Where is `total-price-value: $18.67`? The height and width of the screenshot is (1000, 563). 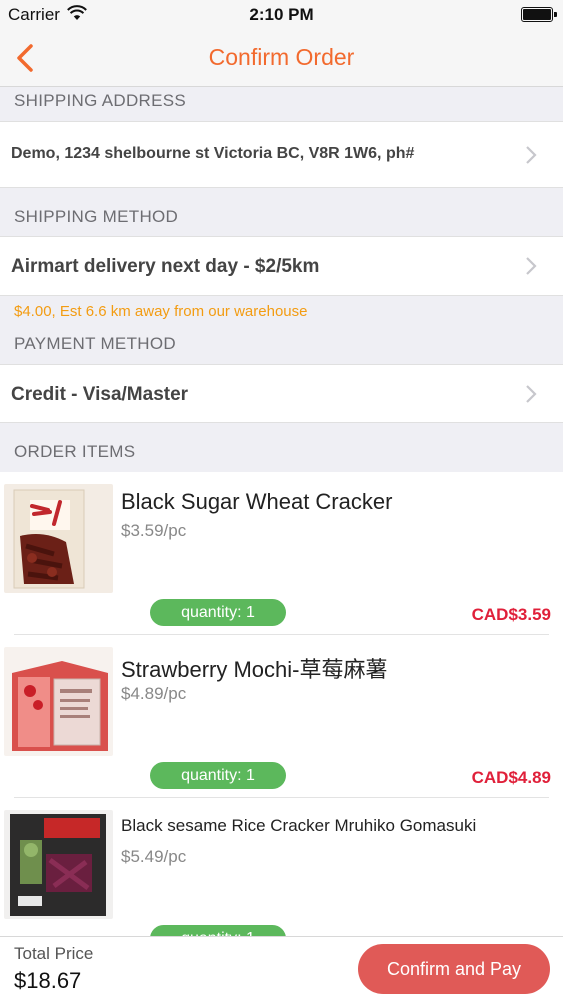 total-price-value: $18.67 is located at coordinates (48, 980).